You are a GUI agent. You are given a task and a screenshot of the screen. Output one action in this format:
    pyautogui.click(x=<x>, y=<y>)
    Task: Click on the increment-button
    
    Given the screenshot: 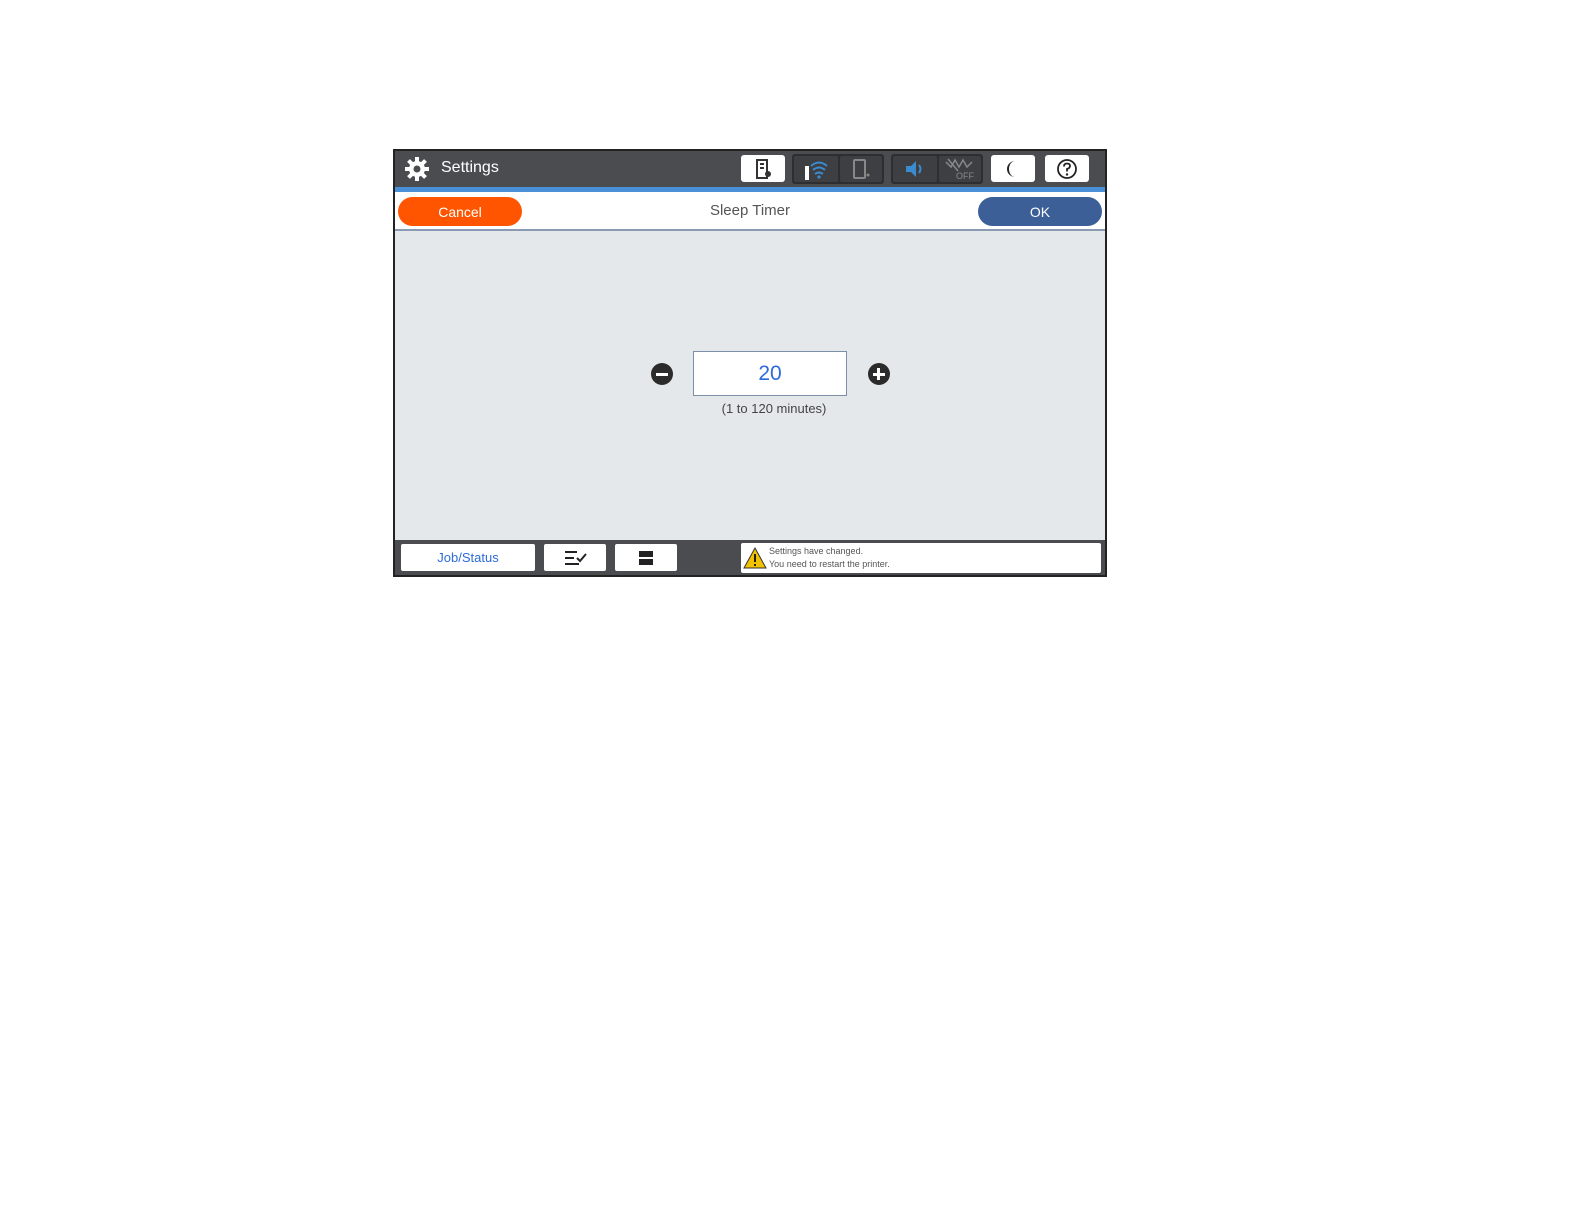 What is the action you would take?
    pyautogui.click(x=879, y=374)
    